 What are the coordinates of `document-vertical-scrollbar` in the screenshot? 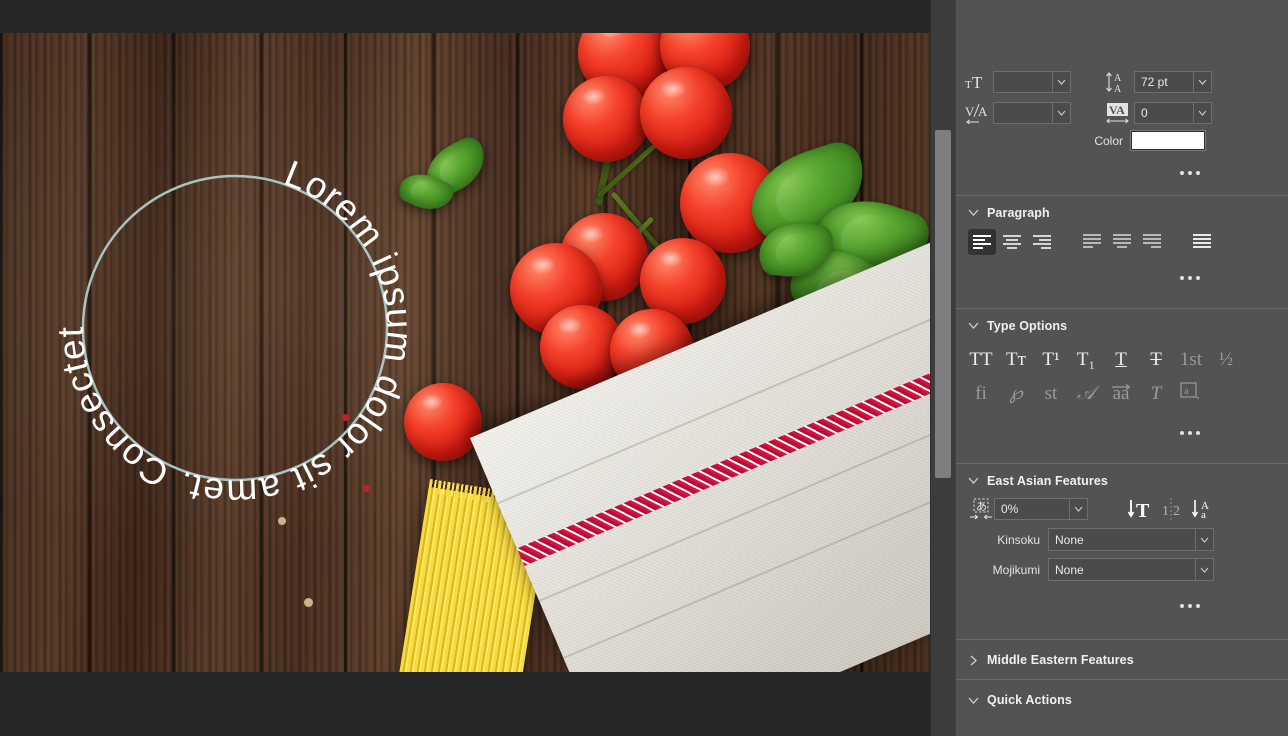 It's located at (942, 368).